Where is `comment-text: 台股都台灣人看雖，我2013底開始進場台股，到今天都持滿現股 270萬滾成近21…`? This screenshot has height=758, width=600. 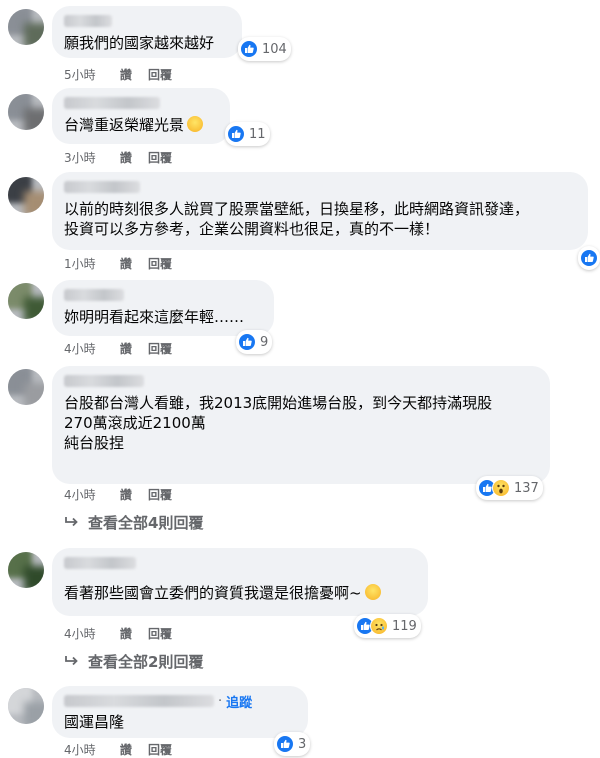
comment-text: 台股都台灣人看雖，我2013底開始進場台股，到今天都持滿現股 270萬滾成近21… is located at coordinates (278, 423).